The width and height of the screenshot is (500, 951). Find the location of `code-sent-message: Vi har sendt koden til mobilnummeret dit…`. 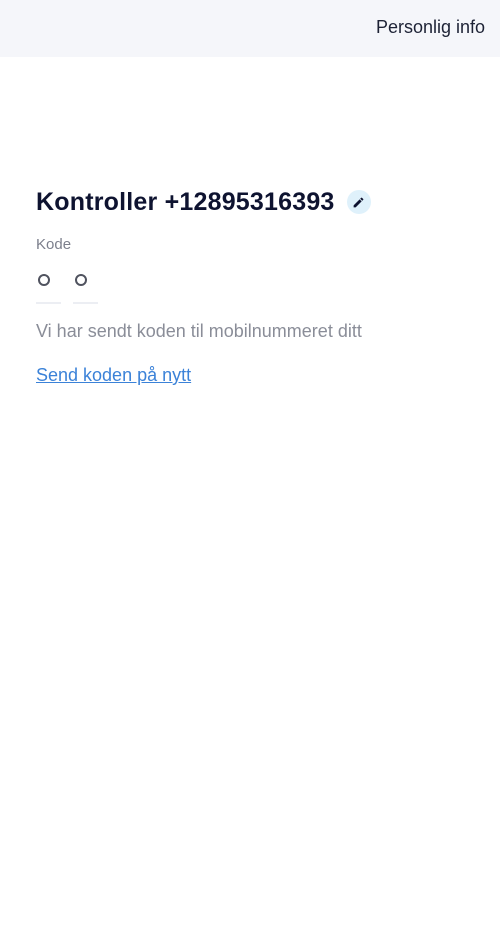

code-sent-message: Vi har sendt koden til mobilnummeret dit… is located at coordinates (199, 331).